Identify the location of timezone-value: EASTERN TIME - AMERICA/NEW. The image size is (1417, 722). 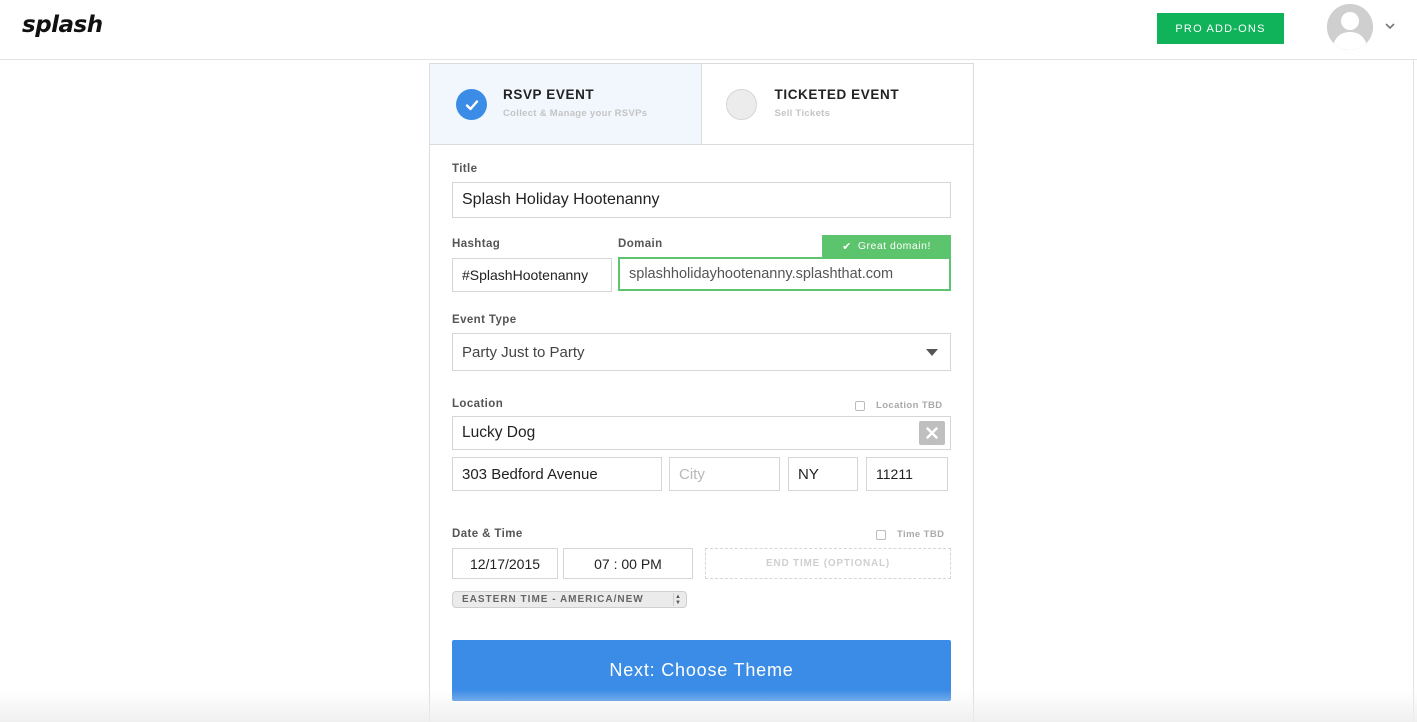
(553, 599).